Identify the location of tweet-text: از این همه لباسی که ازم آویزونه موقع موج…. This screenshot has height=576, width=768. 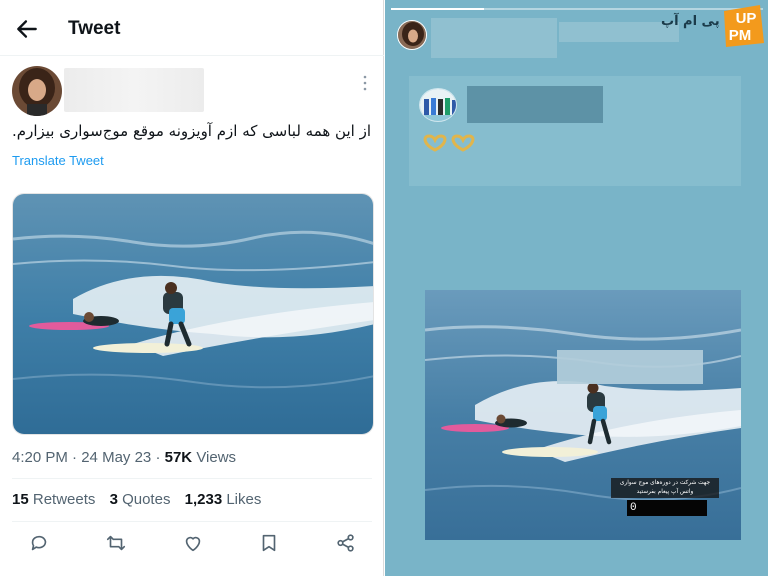
(191, 131).